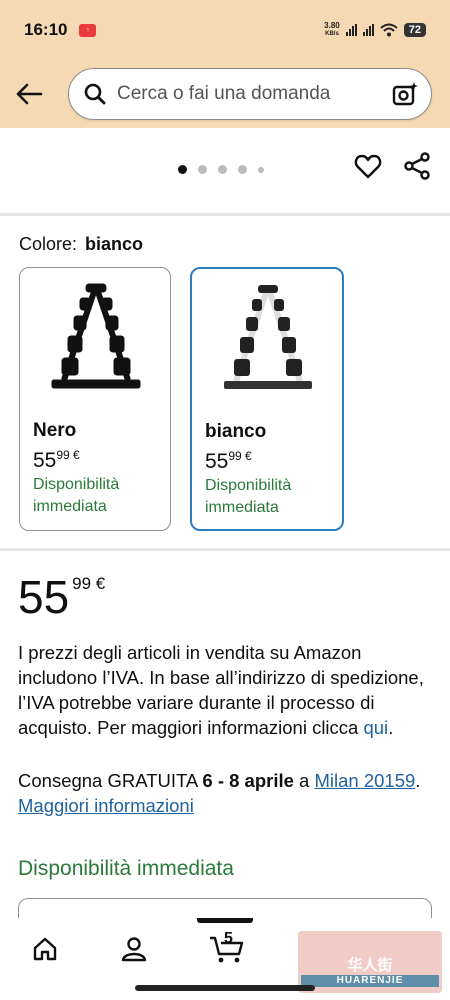 The width and height of the screenshot is (450, 1000). Describe the element at coordinates (417, 166) in the screenshot. I see `share-icon` at that location.